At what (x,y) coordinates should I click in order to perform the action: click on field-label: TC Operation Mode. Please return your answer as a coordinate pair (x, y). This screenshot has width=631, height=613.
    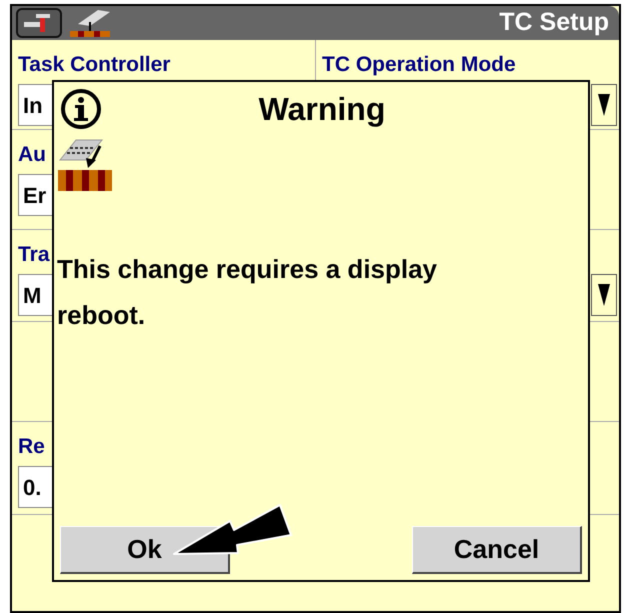
    Looking at the image, I should click on (419, 65).